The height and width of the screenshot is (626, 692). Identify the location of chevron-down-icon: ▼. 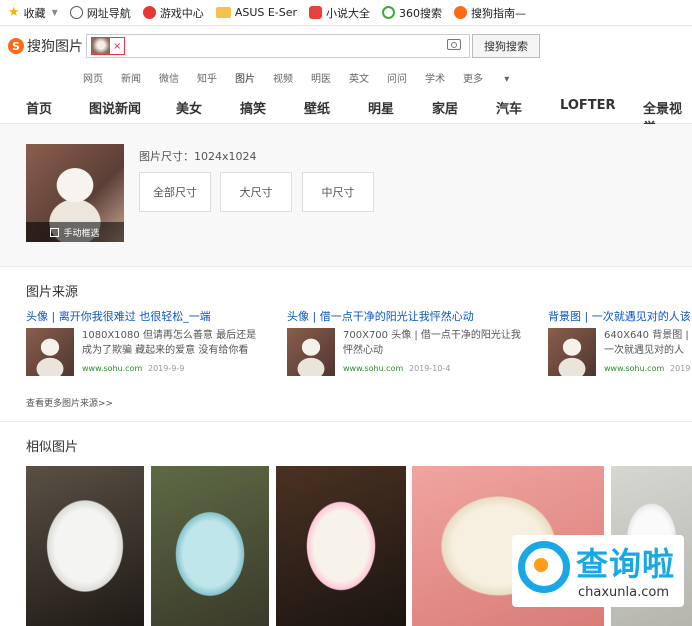
(54, 12).